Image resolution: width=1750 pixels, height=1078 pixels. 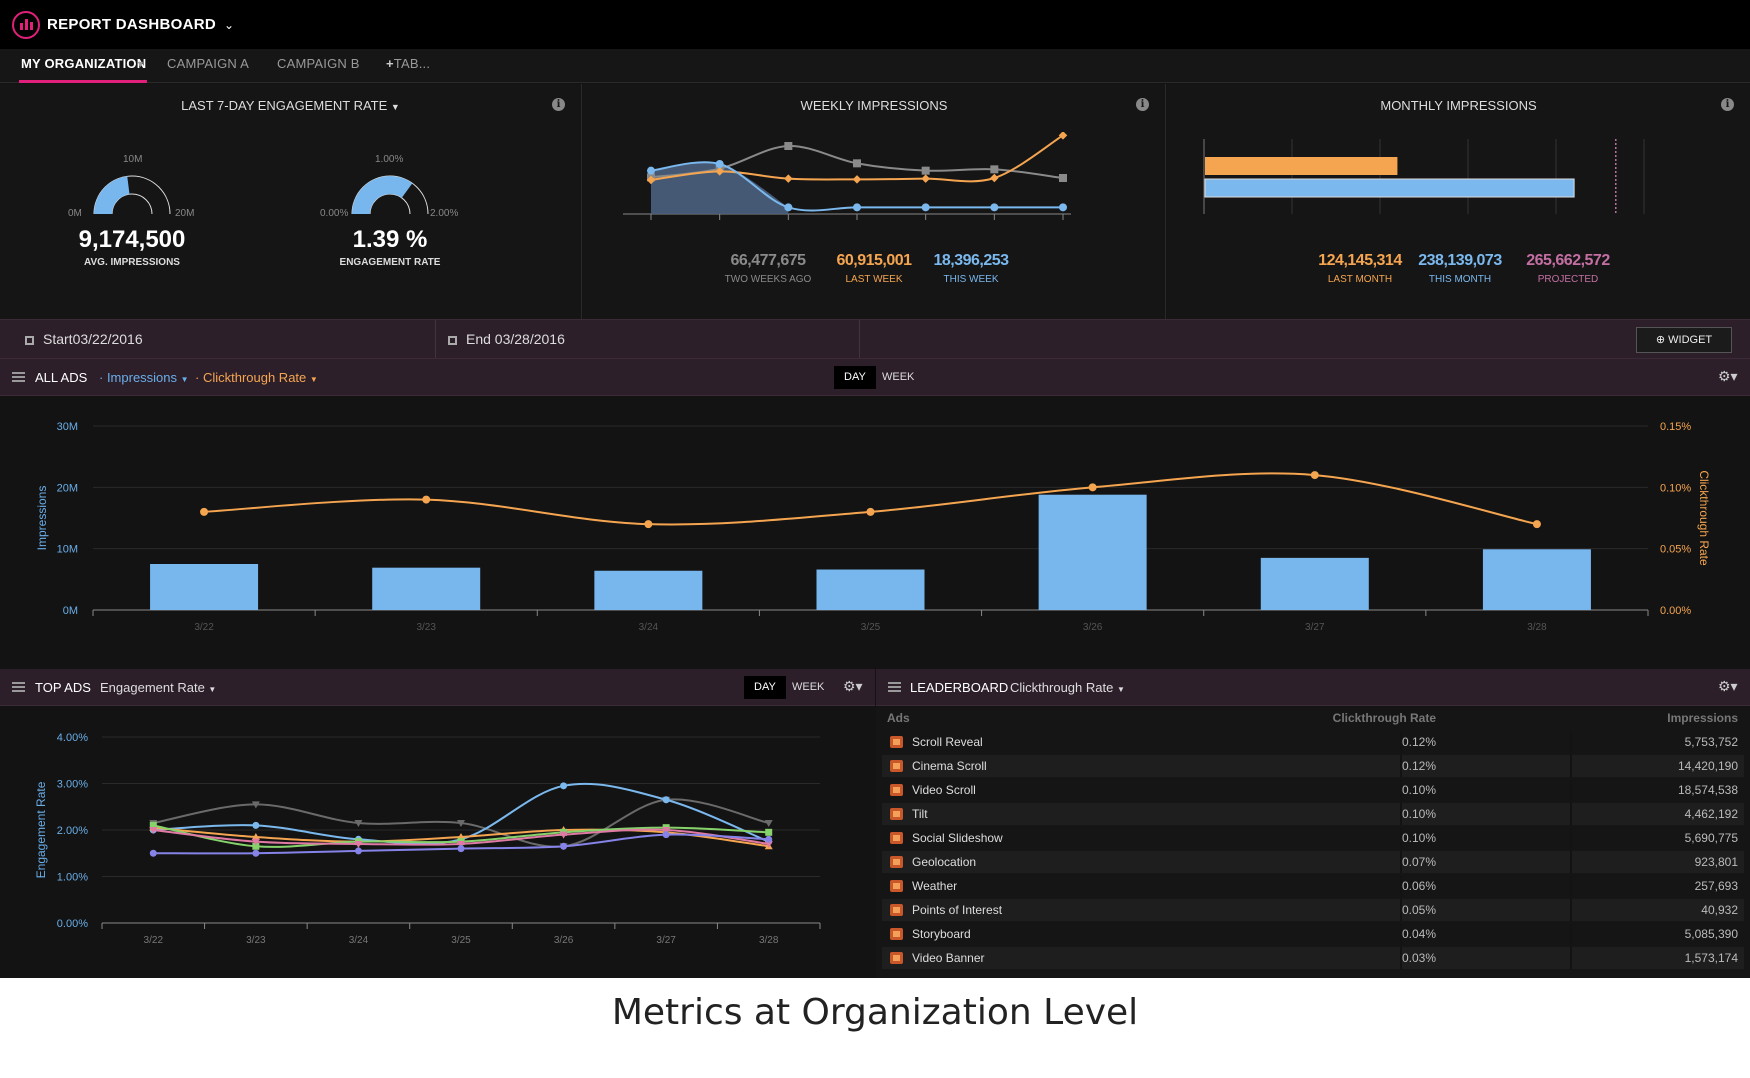 What do you see at coordinates (1360, 268) in the screenshot?
I see `stat-last-month: 124,145,314 LAST MONTH` at bounding box center [1360, 268].